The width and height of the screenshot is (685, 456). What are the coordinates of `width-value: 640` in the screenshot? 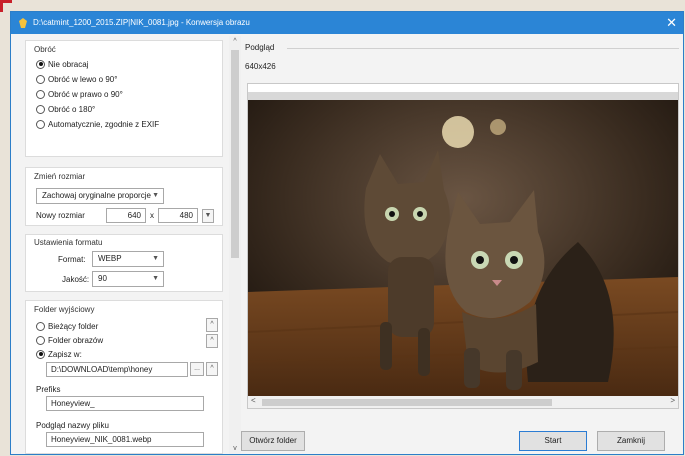 It's located at (134, 215).